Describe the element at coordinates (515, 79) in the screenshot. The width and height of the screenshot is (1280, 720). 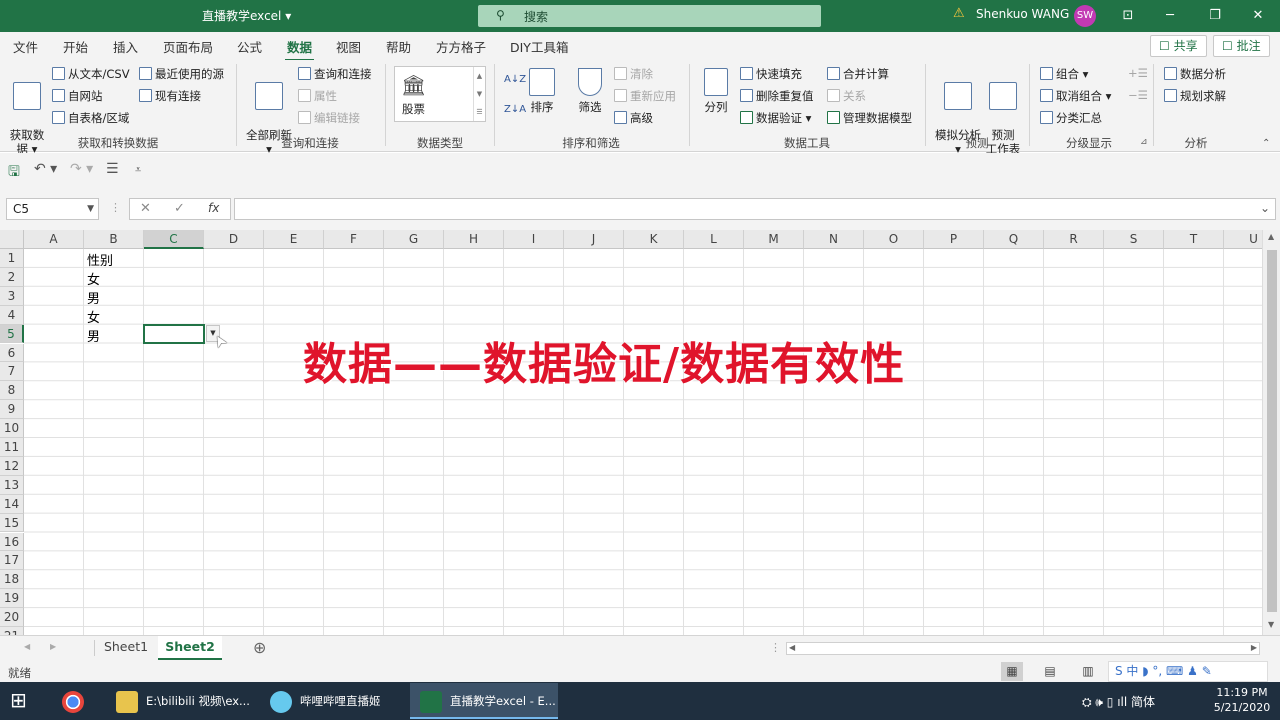
I see `sort-ascending-icon: A↓Z` at that location.